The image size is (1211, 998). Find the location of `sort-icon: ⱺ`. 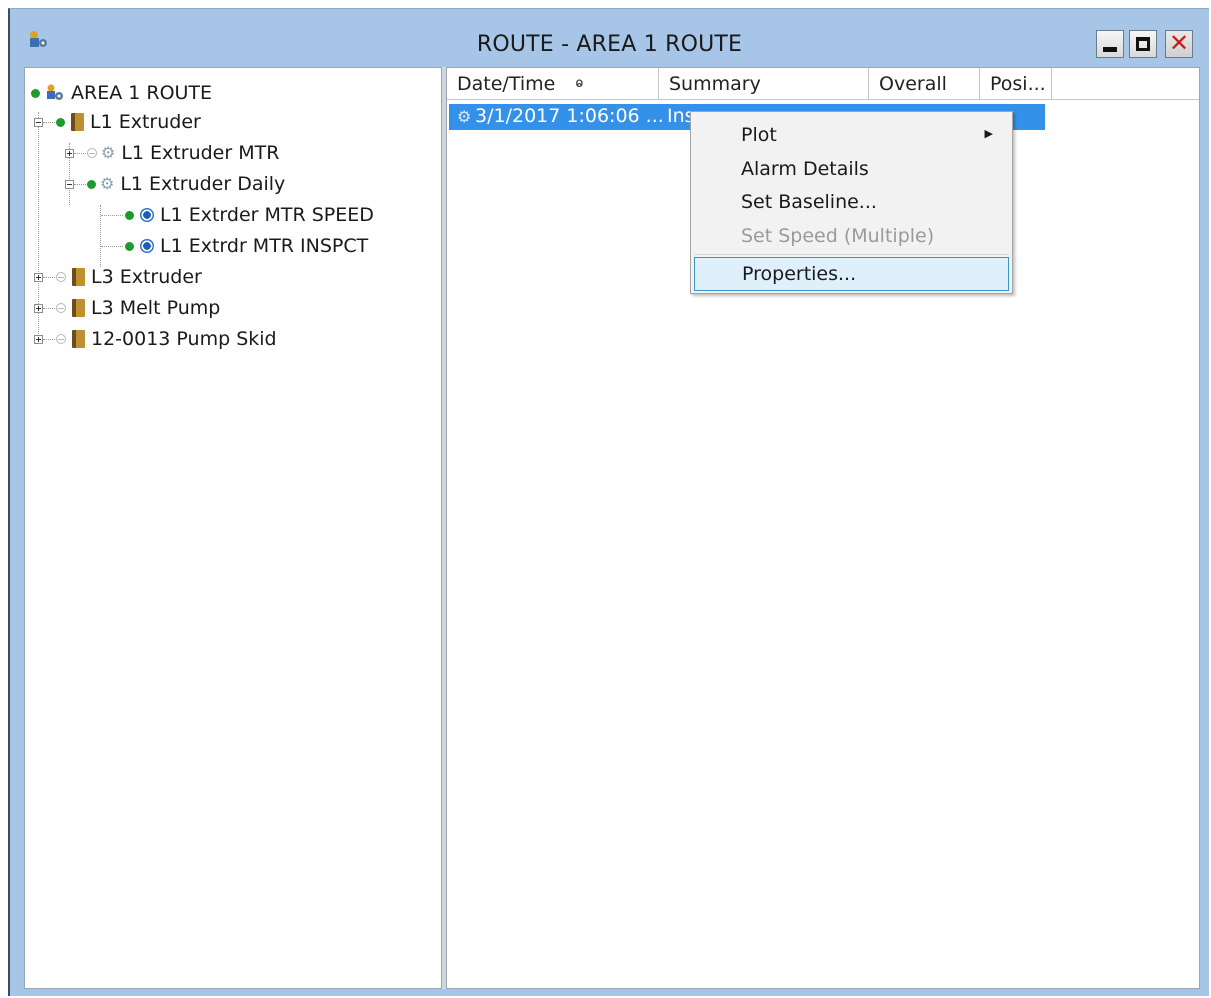

sort-icon: ⱺ is located at coordinates (579, 83).